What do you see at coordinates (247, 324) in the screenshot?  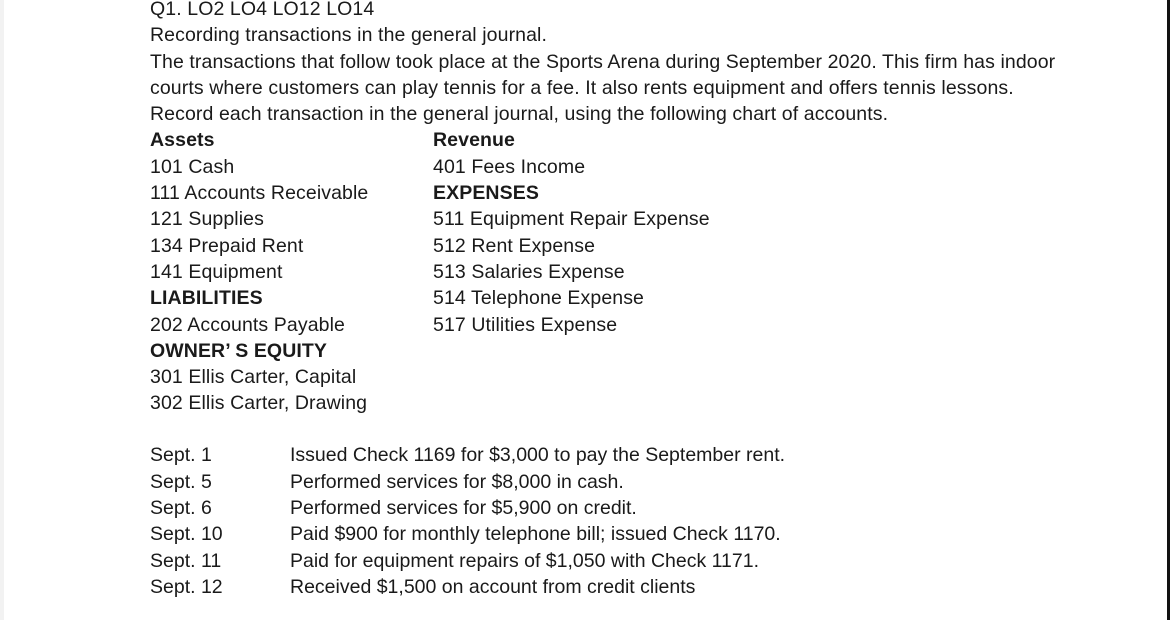 I see `account-item: 202 Accounts Payable` at bounding box center [247, 324].